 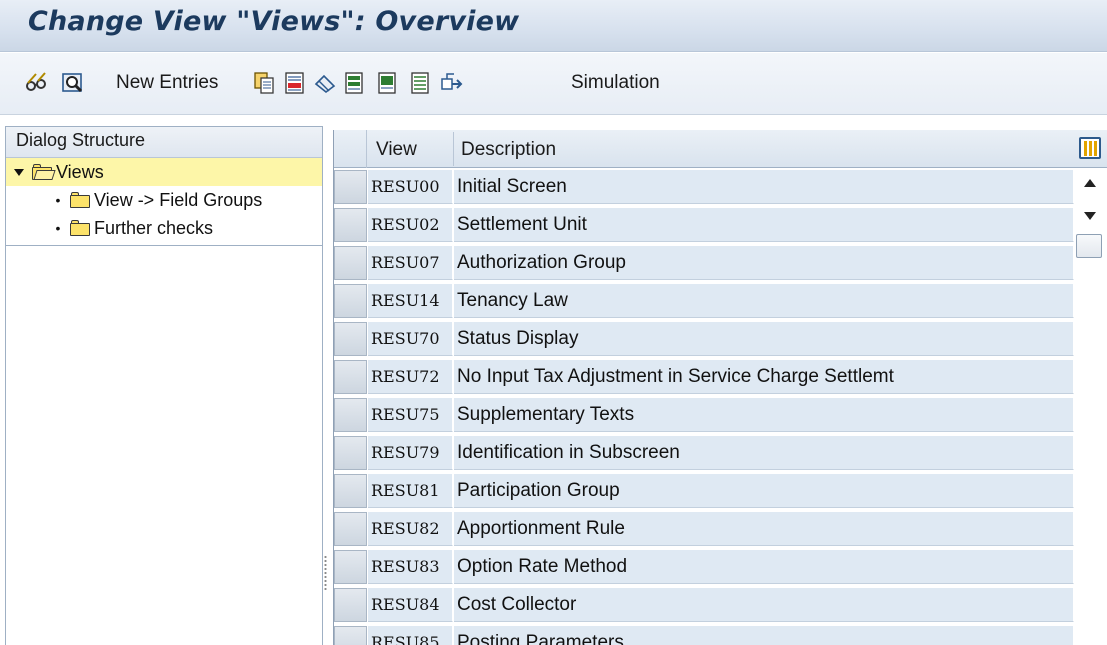 I want to click on view-cell: RESU79, so click(x=410, y=453).